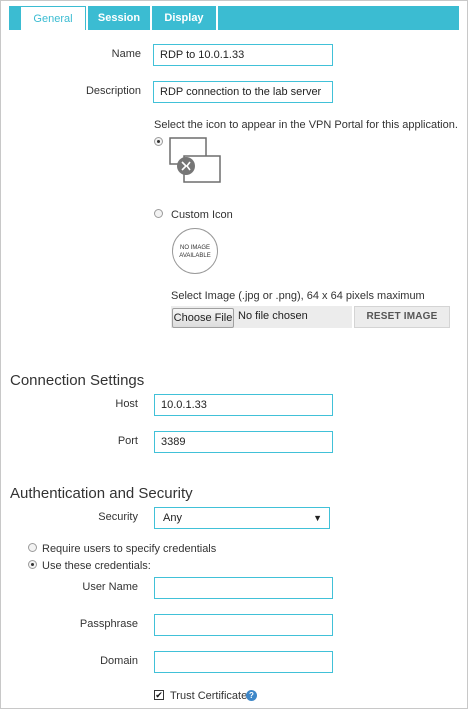 This screenshot has height=709, width=468. What do you see at coordinates (195, 256) in the screenshot?
I see `no-image-text-line2: AVAILABLE` at bounding box center [195, 256].